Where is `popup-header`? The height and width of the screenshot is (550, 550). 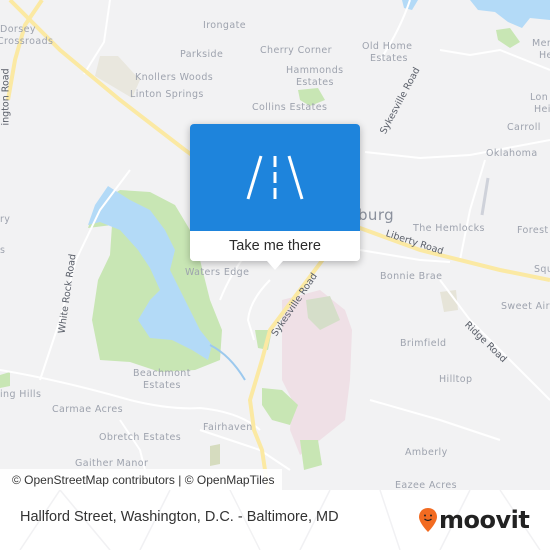 popup-header is located at coordinates (275, 177).